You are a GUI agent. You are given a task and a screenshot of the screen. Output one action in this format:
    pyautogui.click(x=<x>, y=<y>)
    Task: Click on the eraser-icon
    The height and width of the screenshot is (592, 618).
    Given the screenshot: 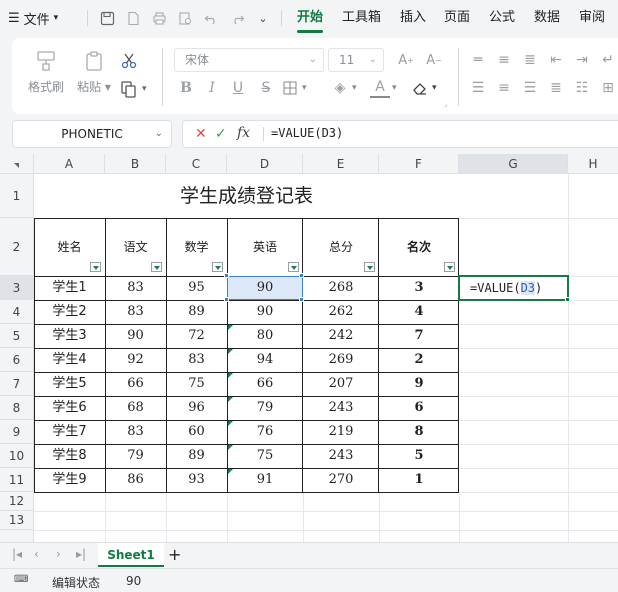 What is the action you would take?
    pyautogui.click(x=420, y=88)
    